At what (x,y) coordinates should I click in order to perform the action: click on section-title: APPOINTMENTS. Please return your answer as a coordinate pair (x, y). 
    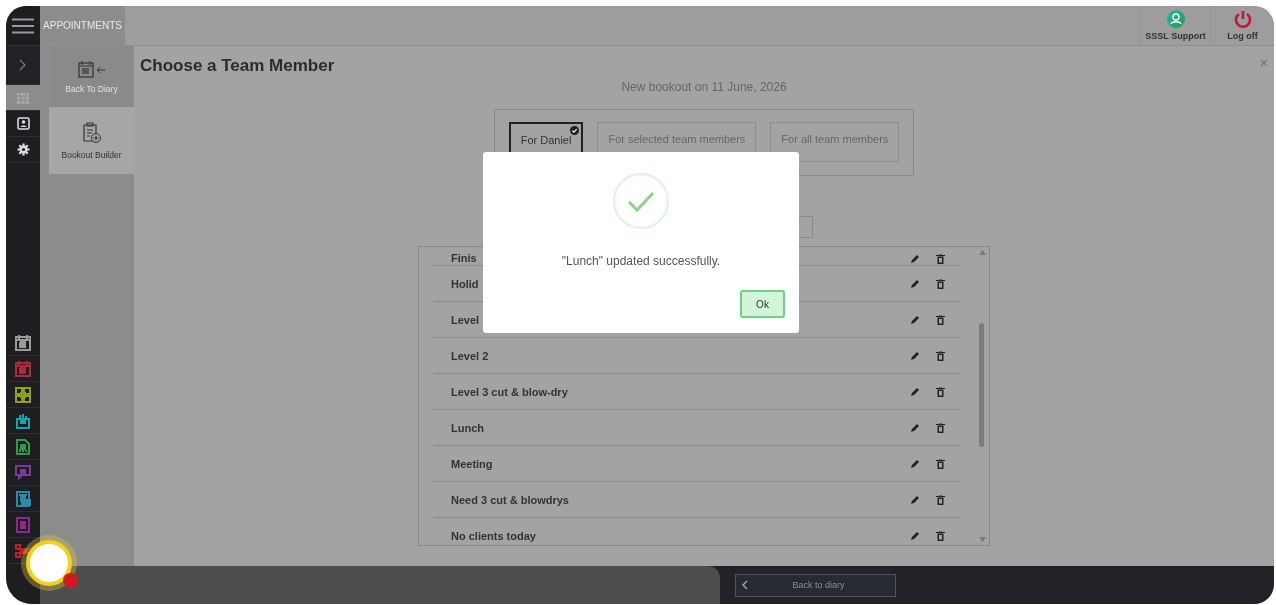
    Looking at the image, I should click on (82, 25).